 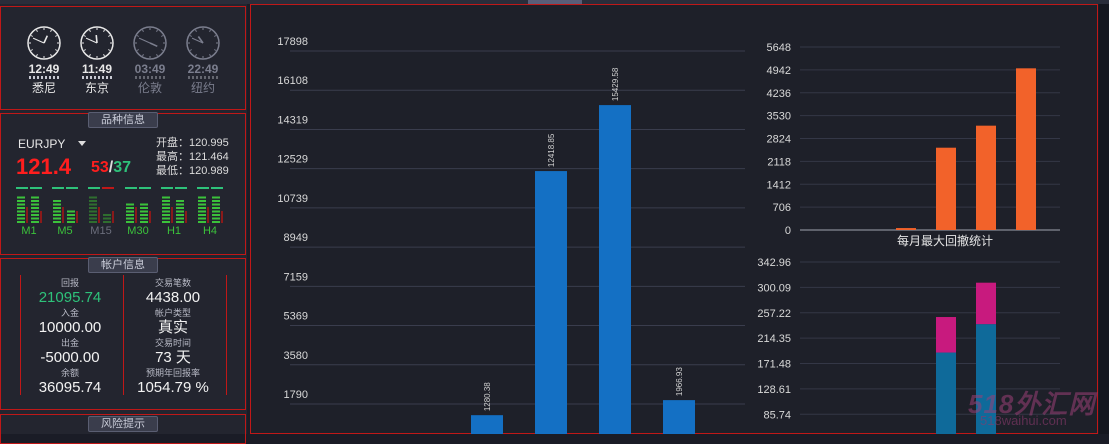 I want to click on y-tick-label: 7159, so click(x=296, y=277).